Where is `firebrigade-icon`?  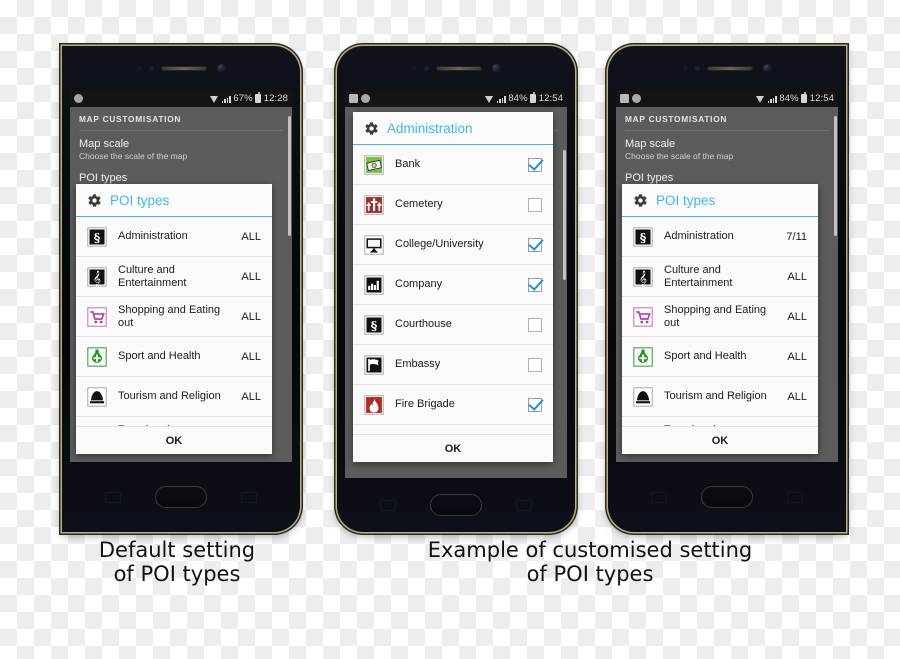 firebrigade-icon is located at coordinates (374, 404).